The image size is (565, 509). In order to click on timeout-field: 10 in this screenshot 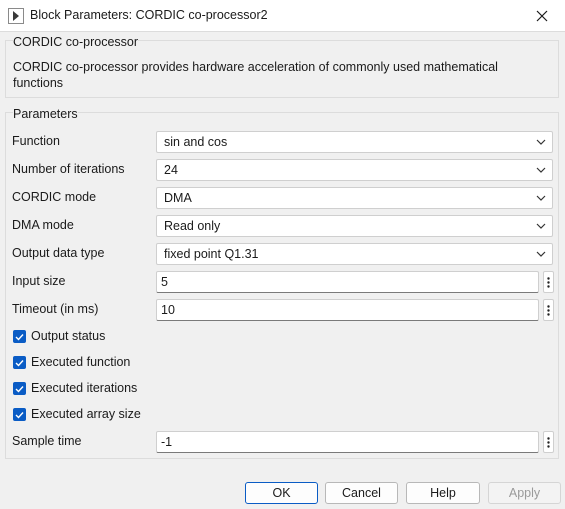, I will do `click(347, 310)`.